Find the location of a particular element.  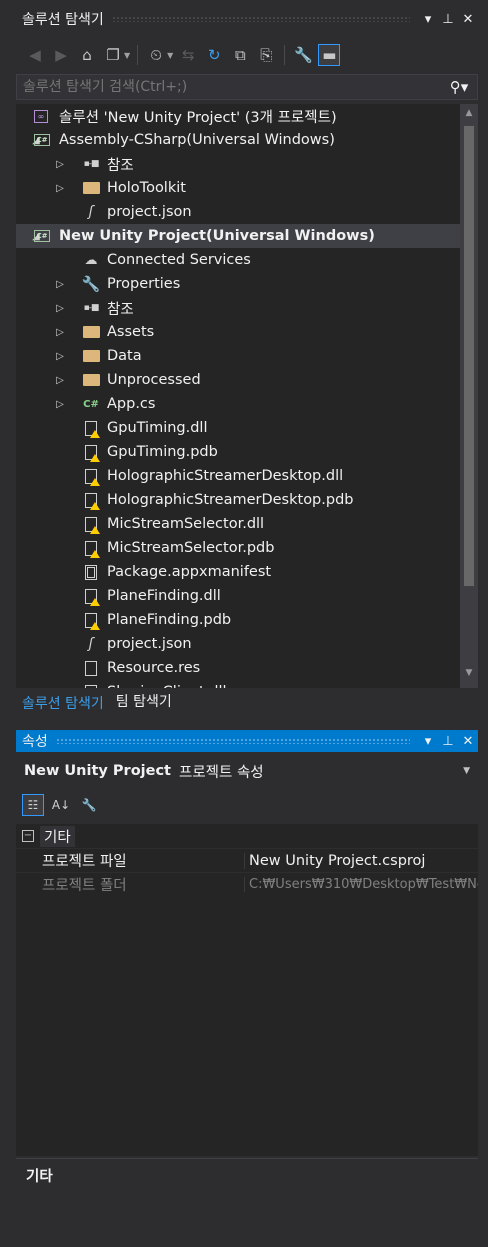

filter-dropdown-icon: ▼ is located at coordinates (170, 55).